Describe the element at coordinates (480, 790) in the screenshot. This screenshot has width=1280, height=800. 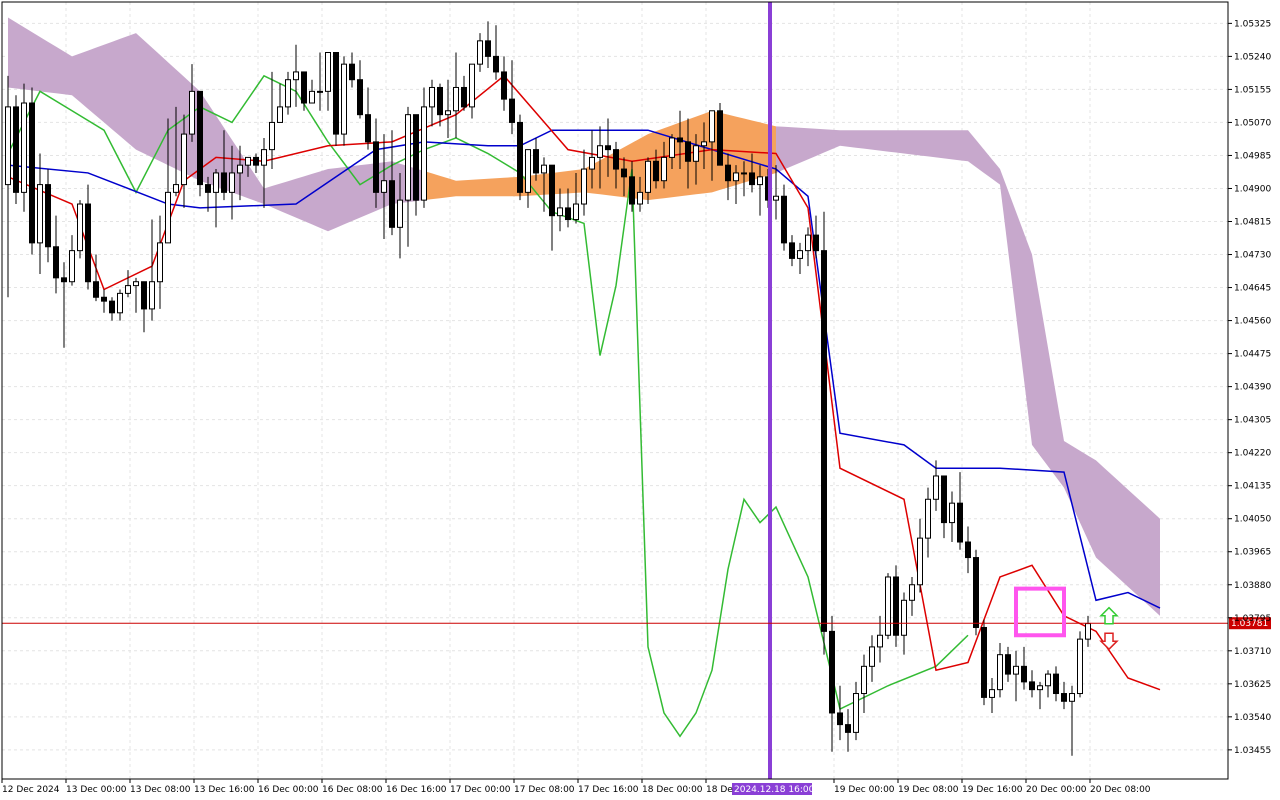
I see `xtick-label: 17 Dec 00:00` at that location.